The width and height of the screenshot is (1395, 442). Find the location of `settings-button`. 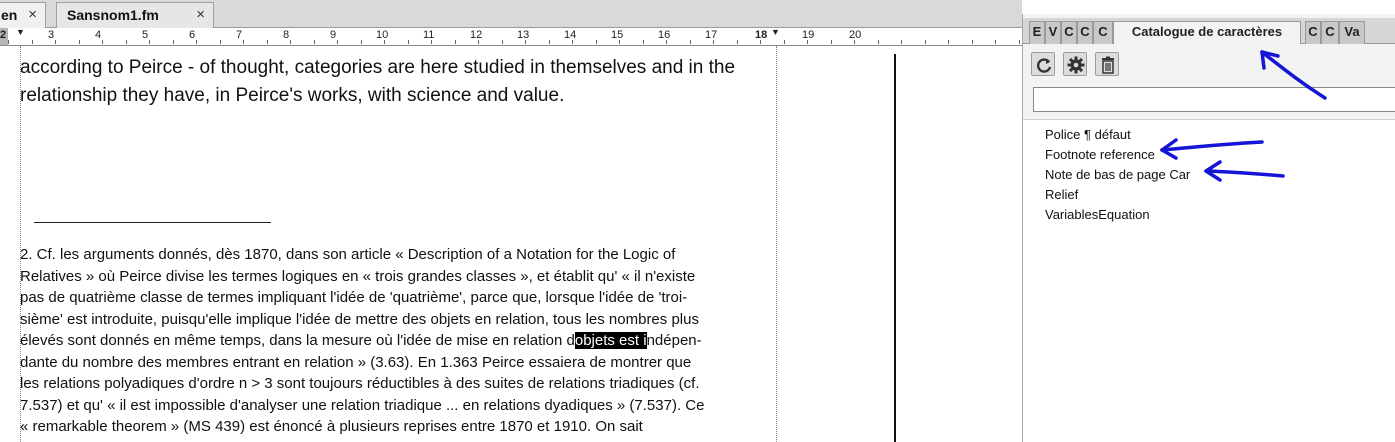

settings-button is located at coordinates (1075, 64).